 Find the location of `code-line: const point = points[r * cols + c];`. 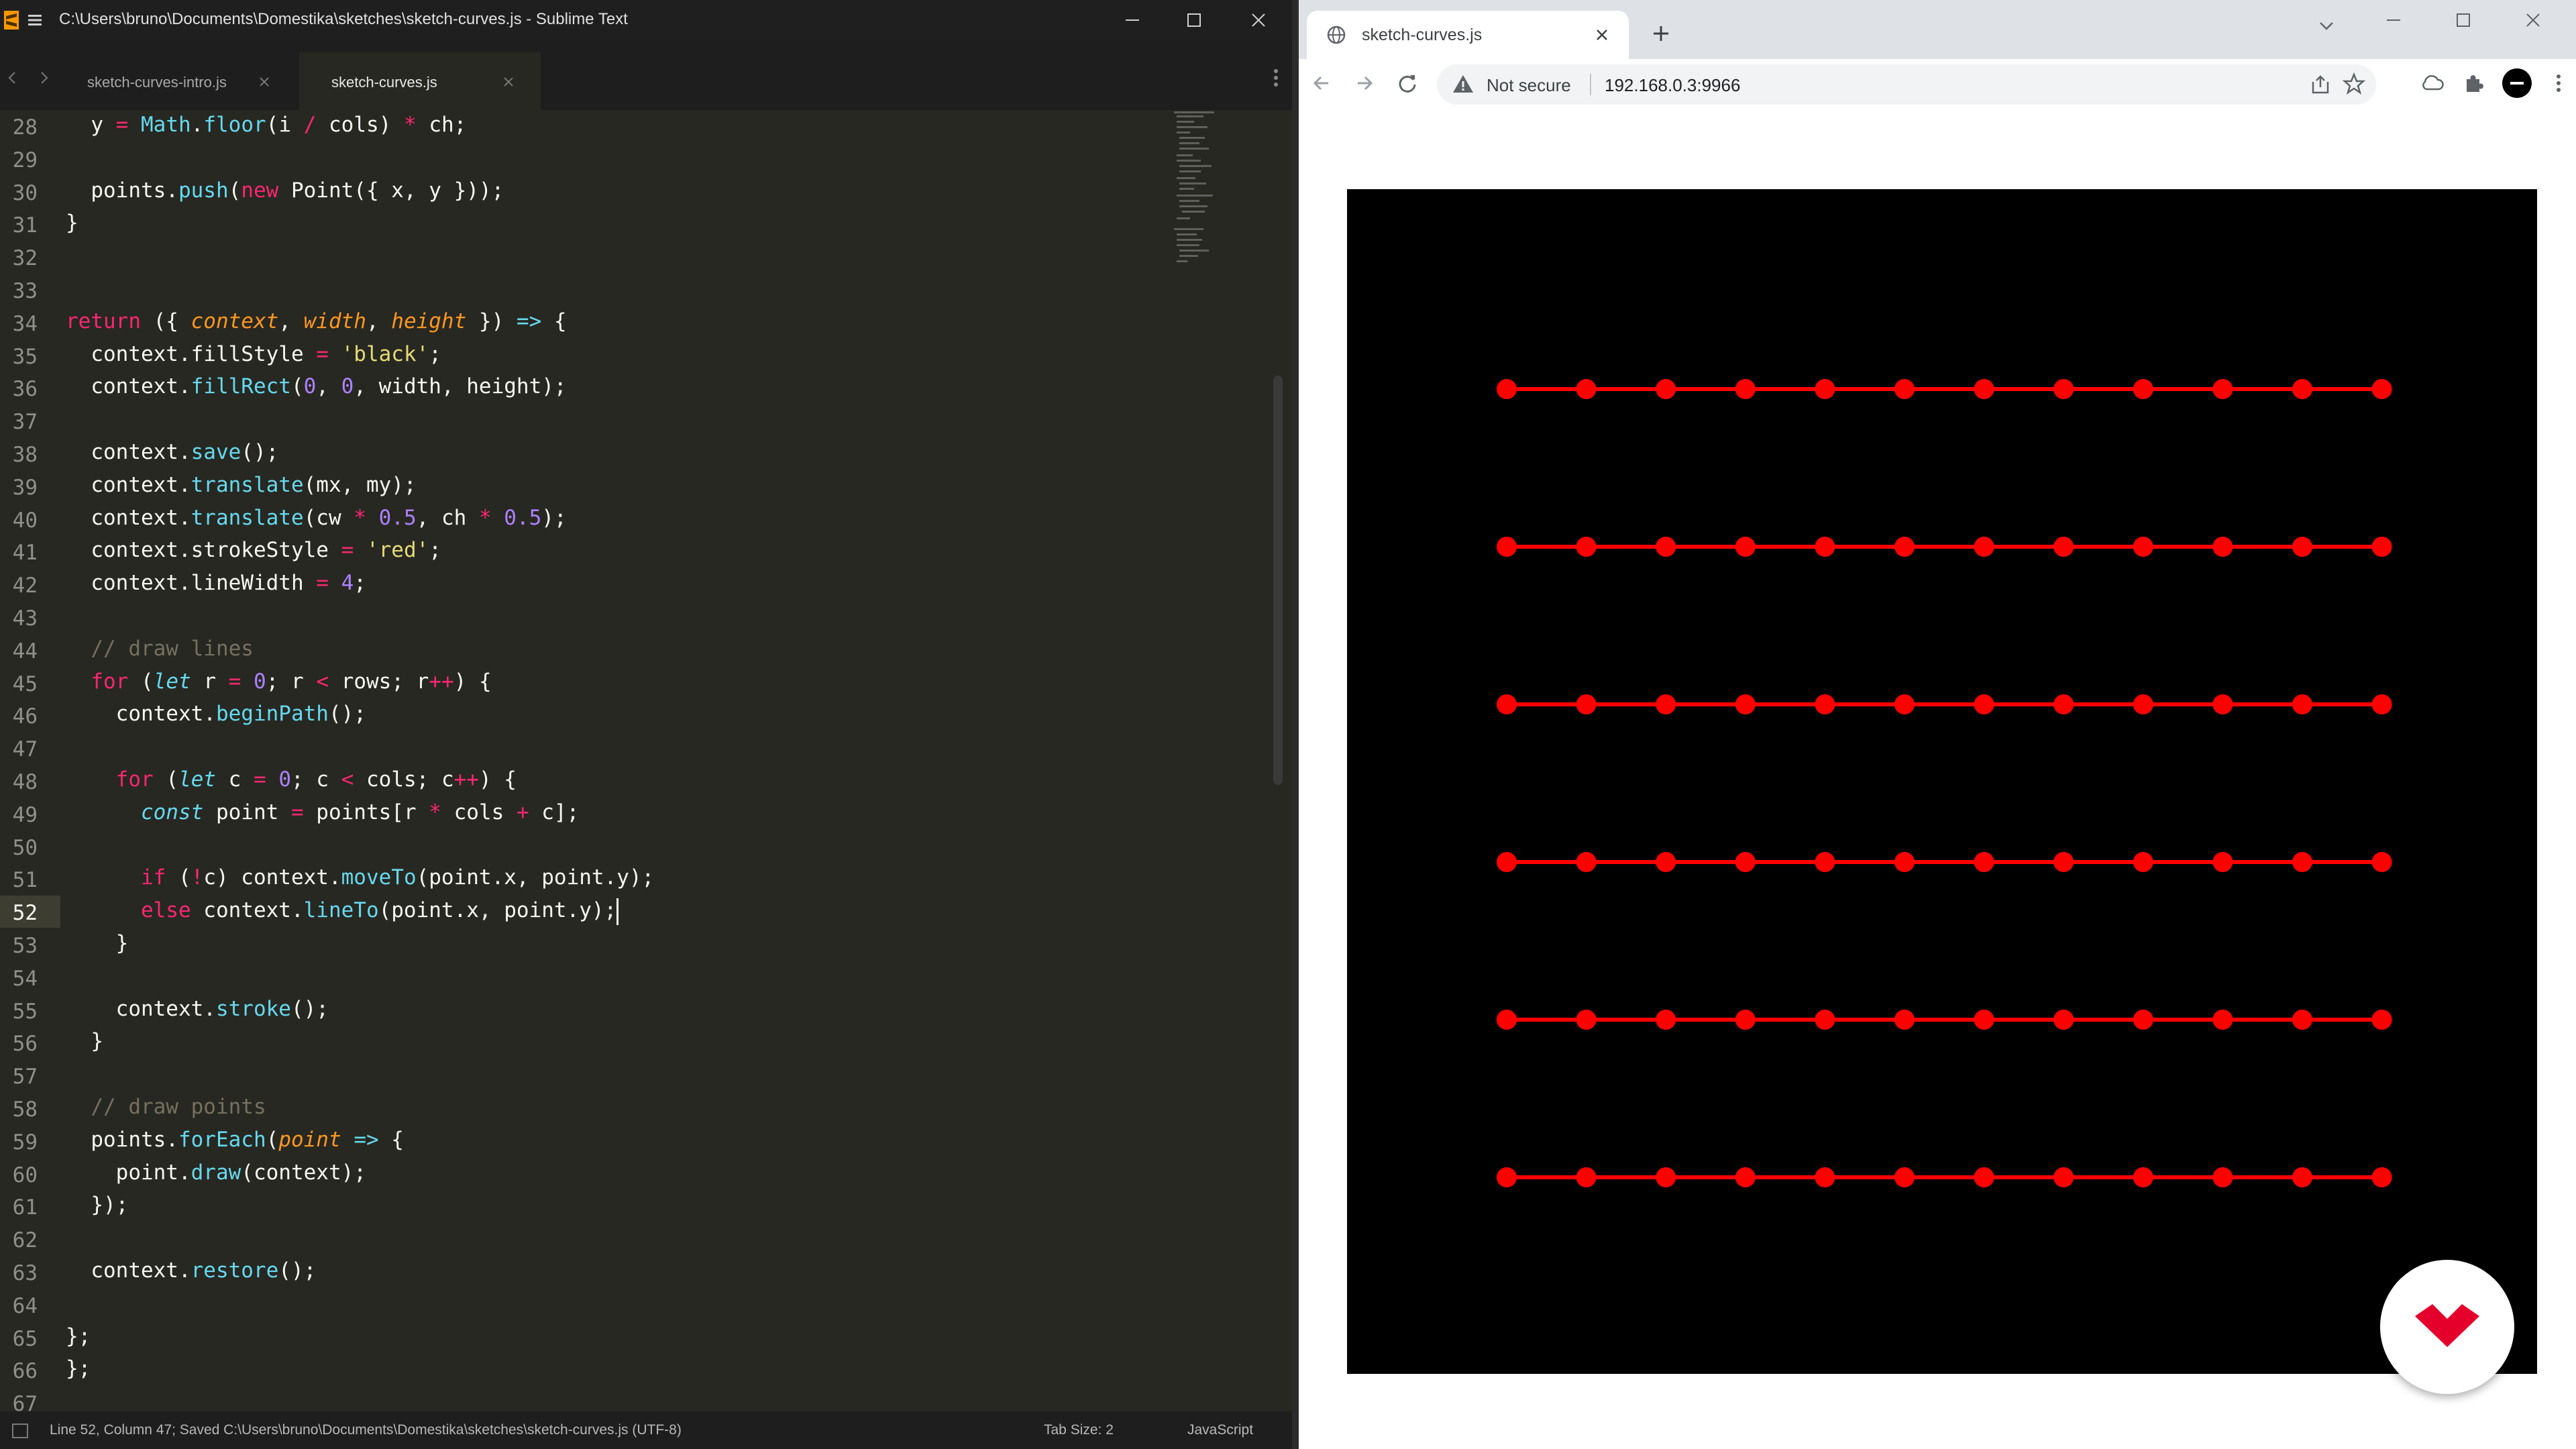

code-line: const point = points[r * cols + c]; is located at coordinates (322, 812).